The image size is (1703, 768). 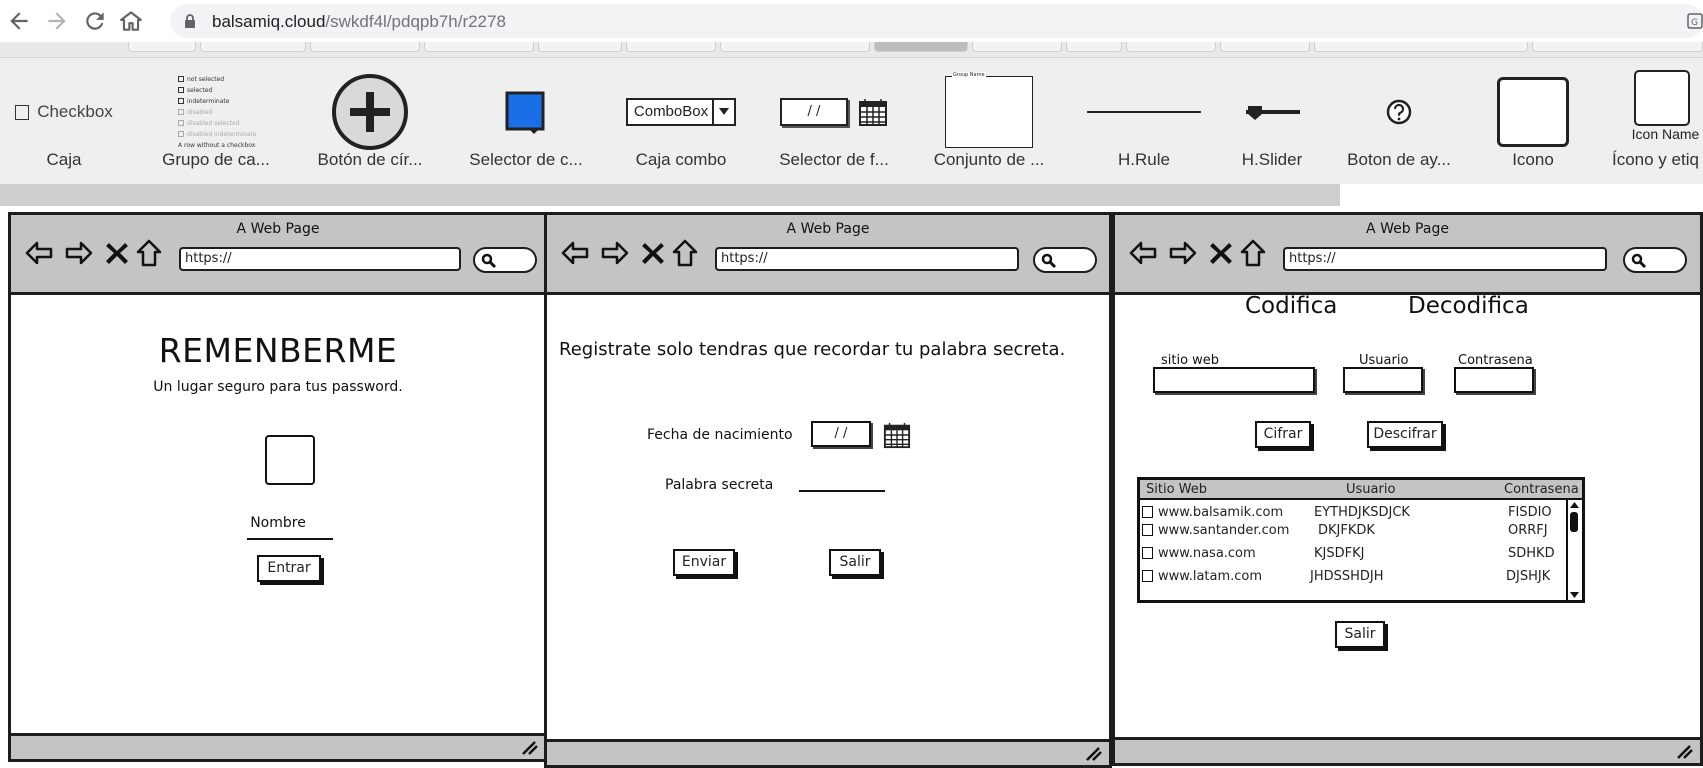 I want to click on checkbox-group-preview-row: A row without a checkbox, so click(x=217, y=145).